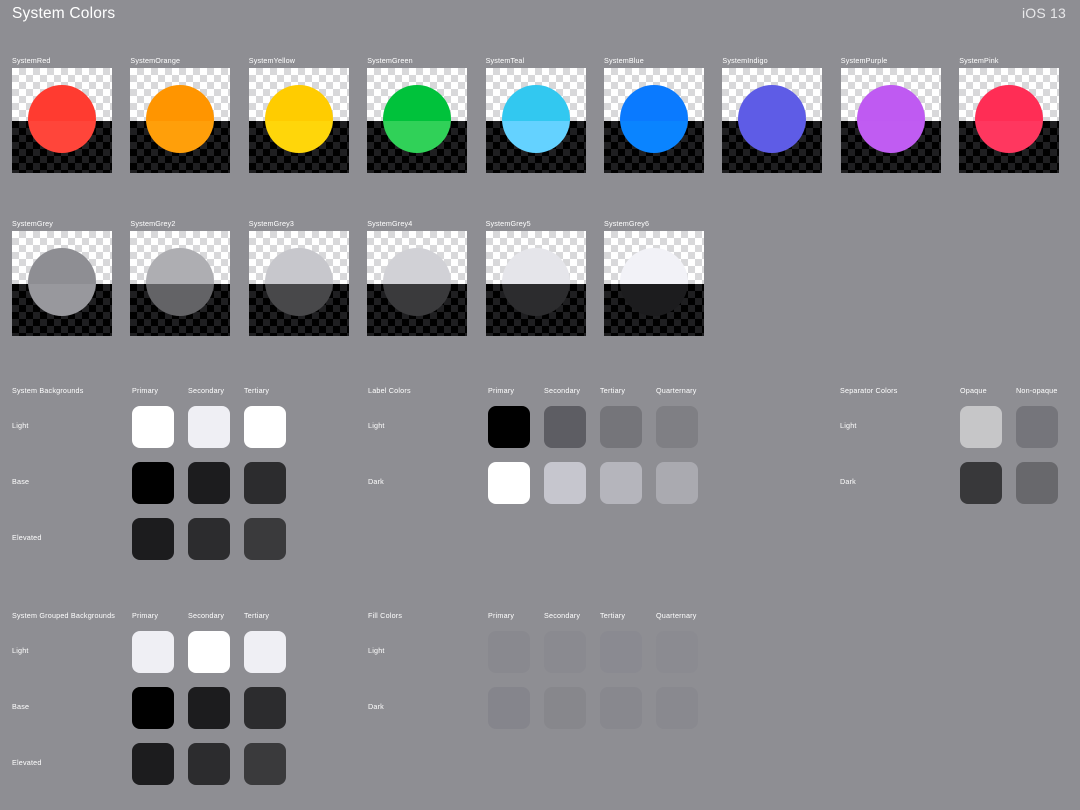 The height and width of the screenshot is (810, 1080). I want to click on section-title: System Grouped Backgrounds, so click(64, 615).